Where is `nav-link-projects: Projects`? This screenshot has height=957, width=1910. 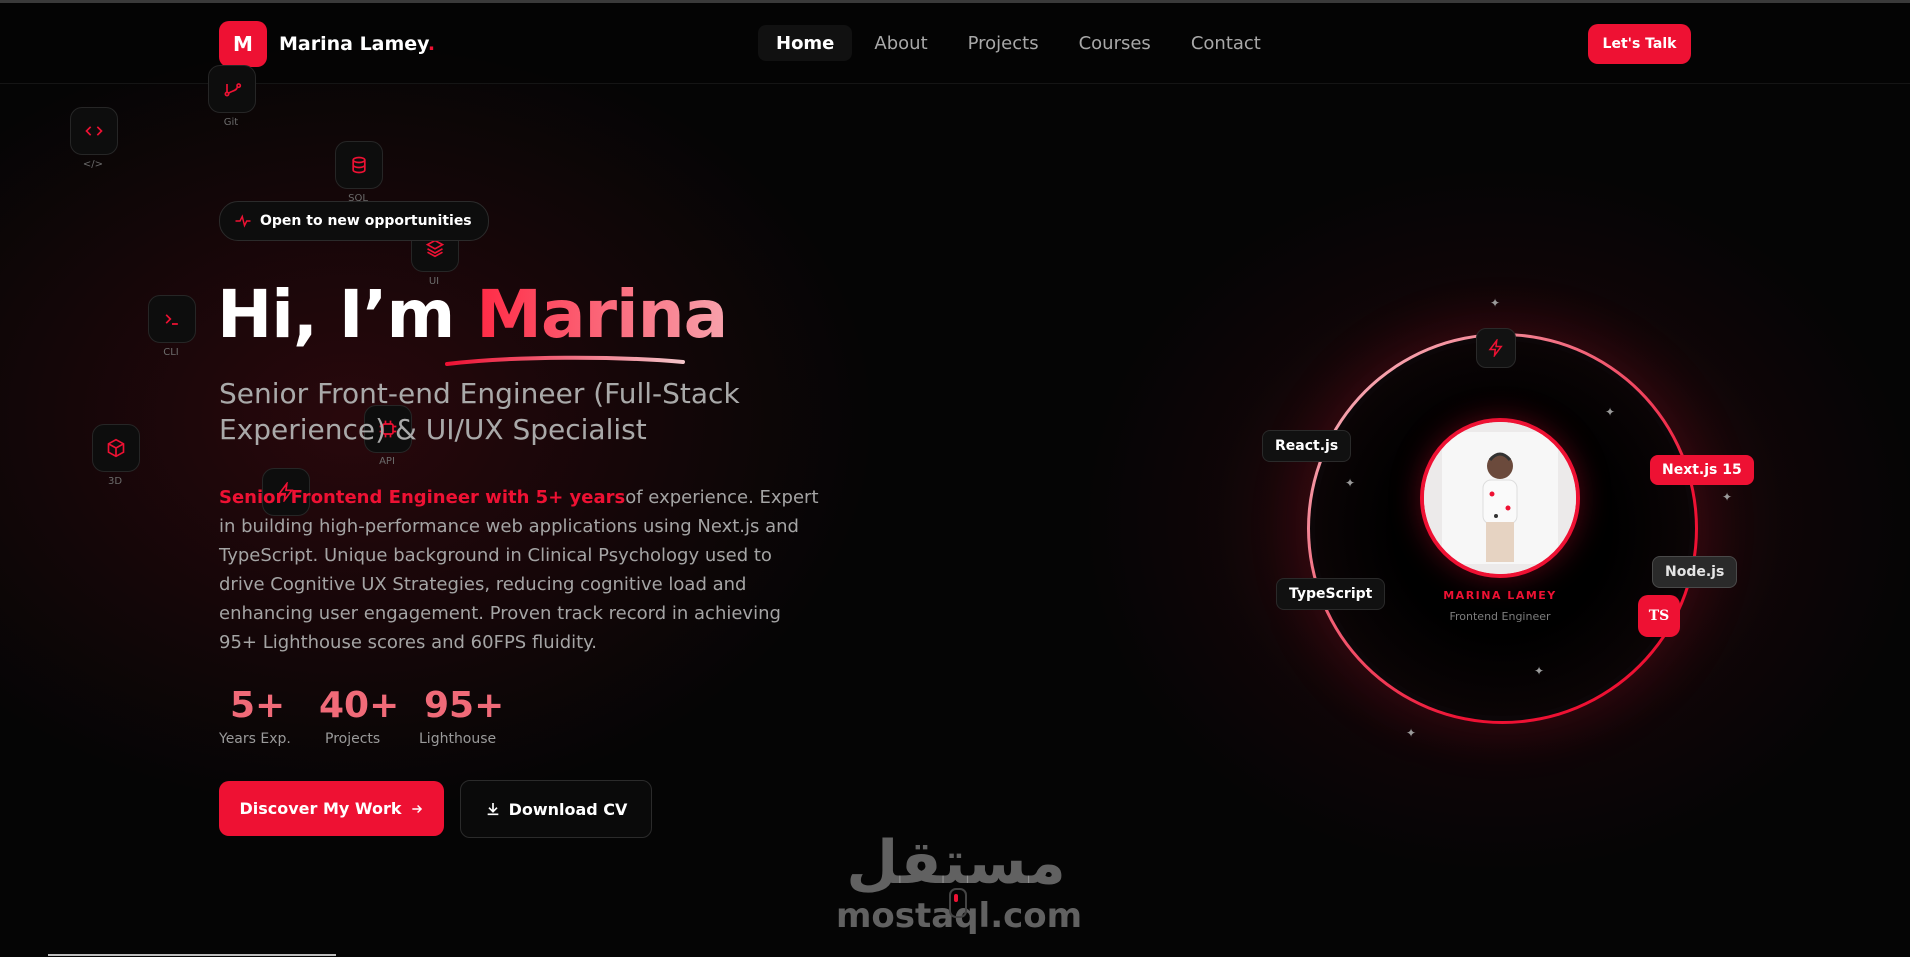
nav-link-projects: Projects is located at coordinates (1003, 43).